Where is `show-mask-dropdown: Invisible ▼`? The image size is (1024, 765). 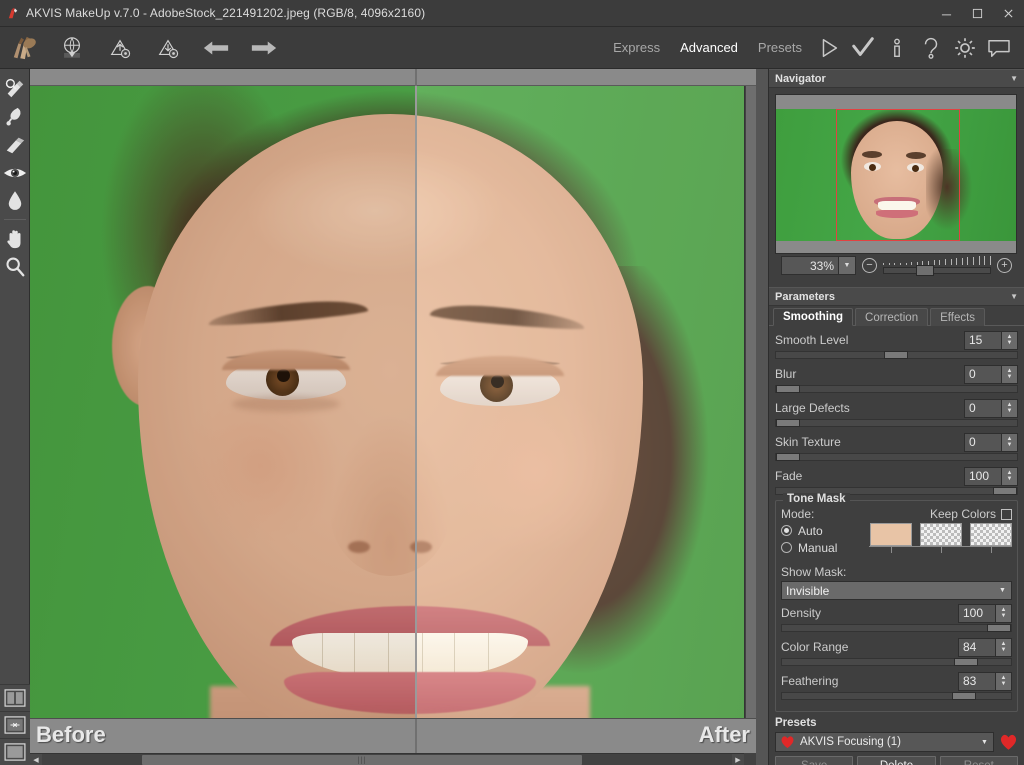
show-mask-dropdown: Invisible ▼ is located at coordinates (896, 590).